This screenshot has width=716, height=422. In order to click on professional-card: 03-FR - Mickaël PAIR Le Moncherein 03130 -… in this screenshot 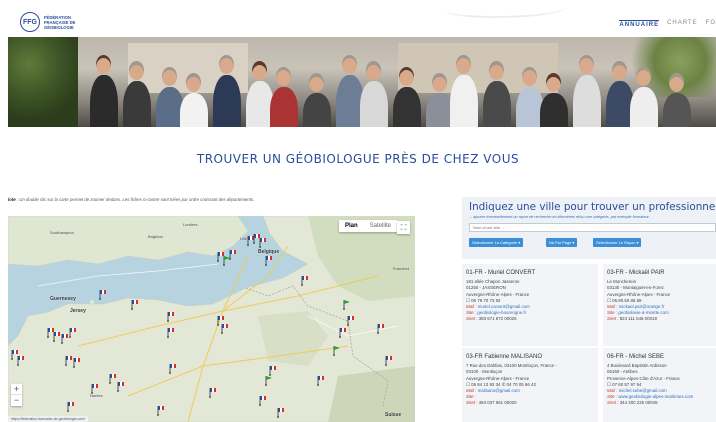, I will do `click(659, 305)`.